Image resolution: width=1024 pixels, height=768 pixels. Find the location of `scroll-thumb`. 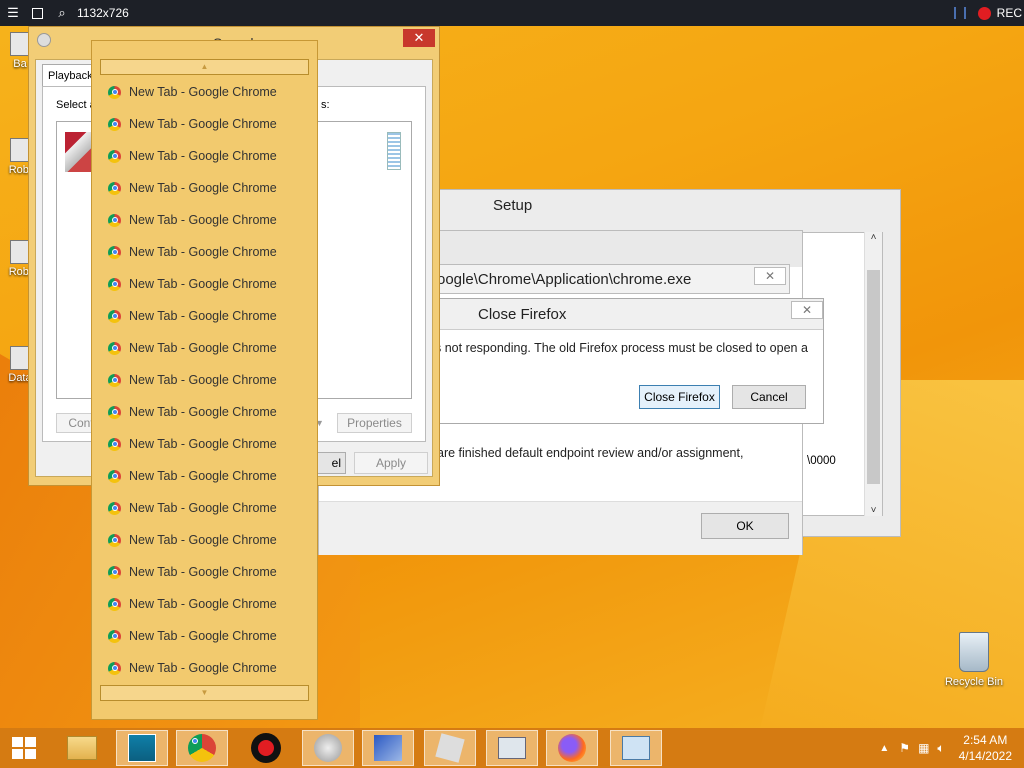

scroll-thumb is located at coordinates (873, 377).